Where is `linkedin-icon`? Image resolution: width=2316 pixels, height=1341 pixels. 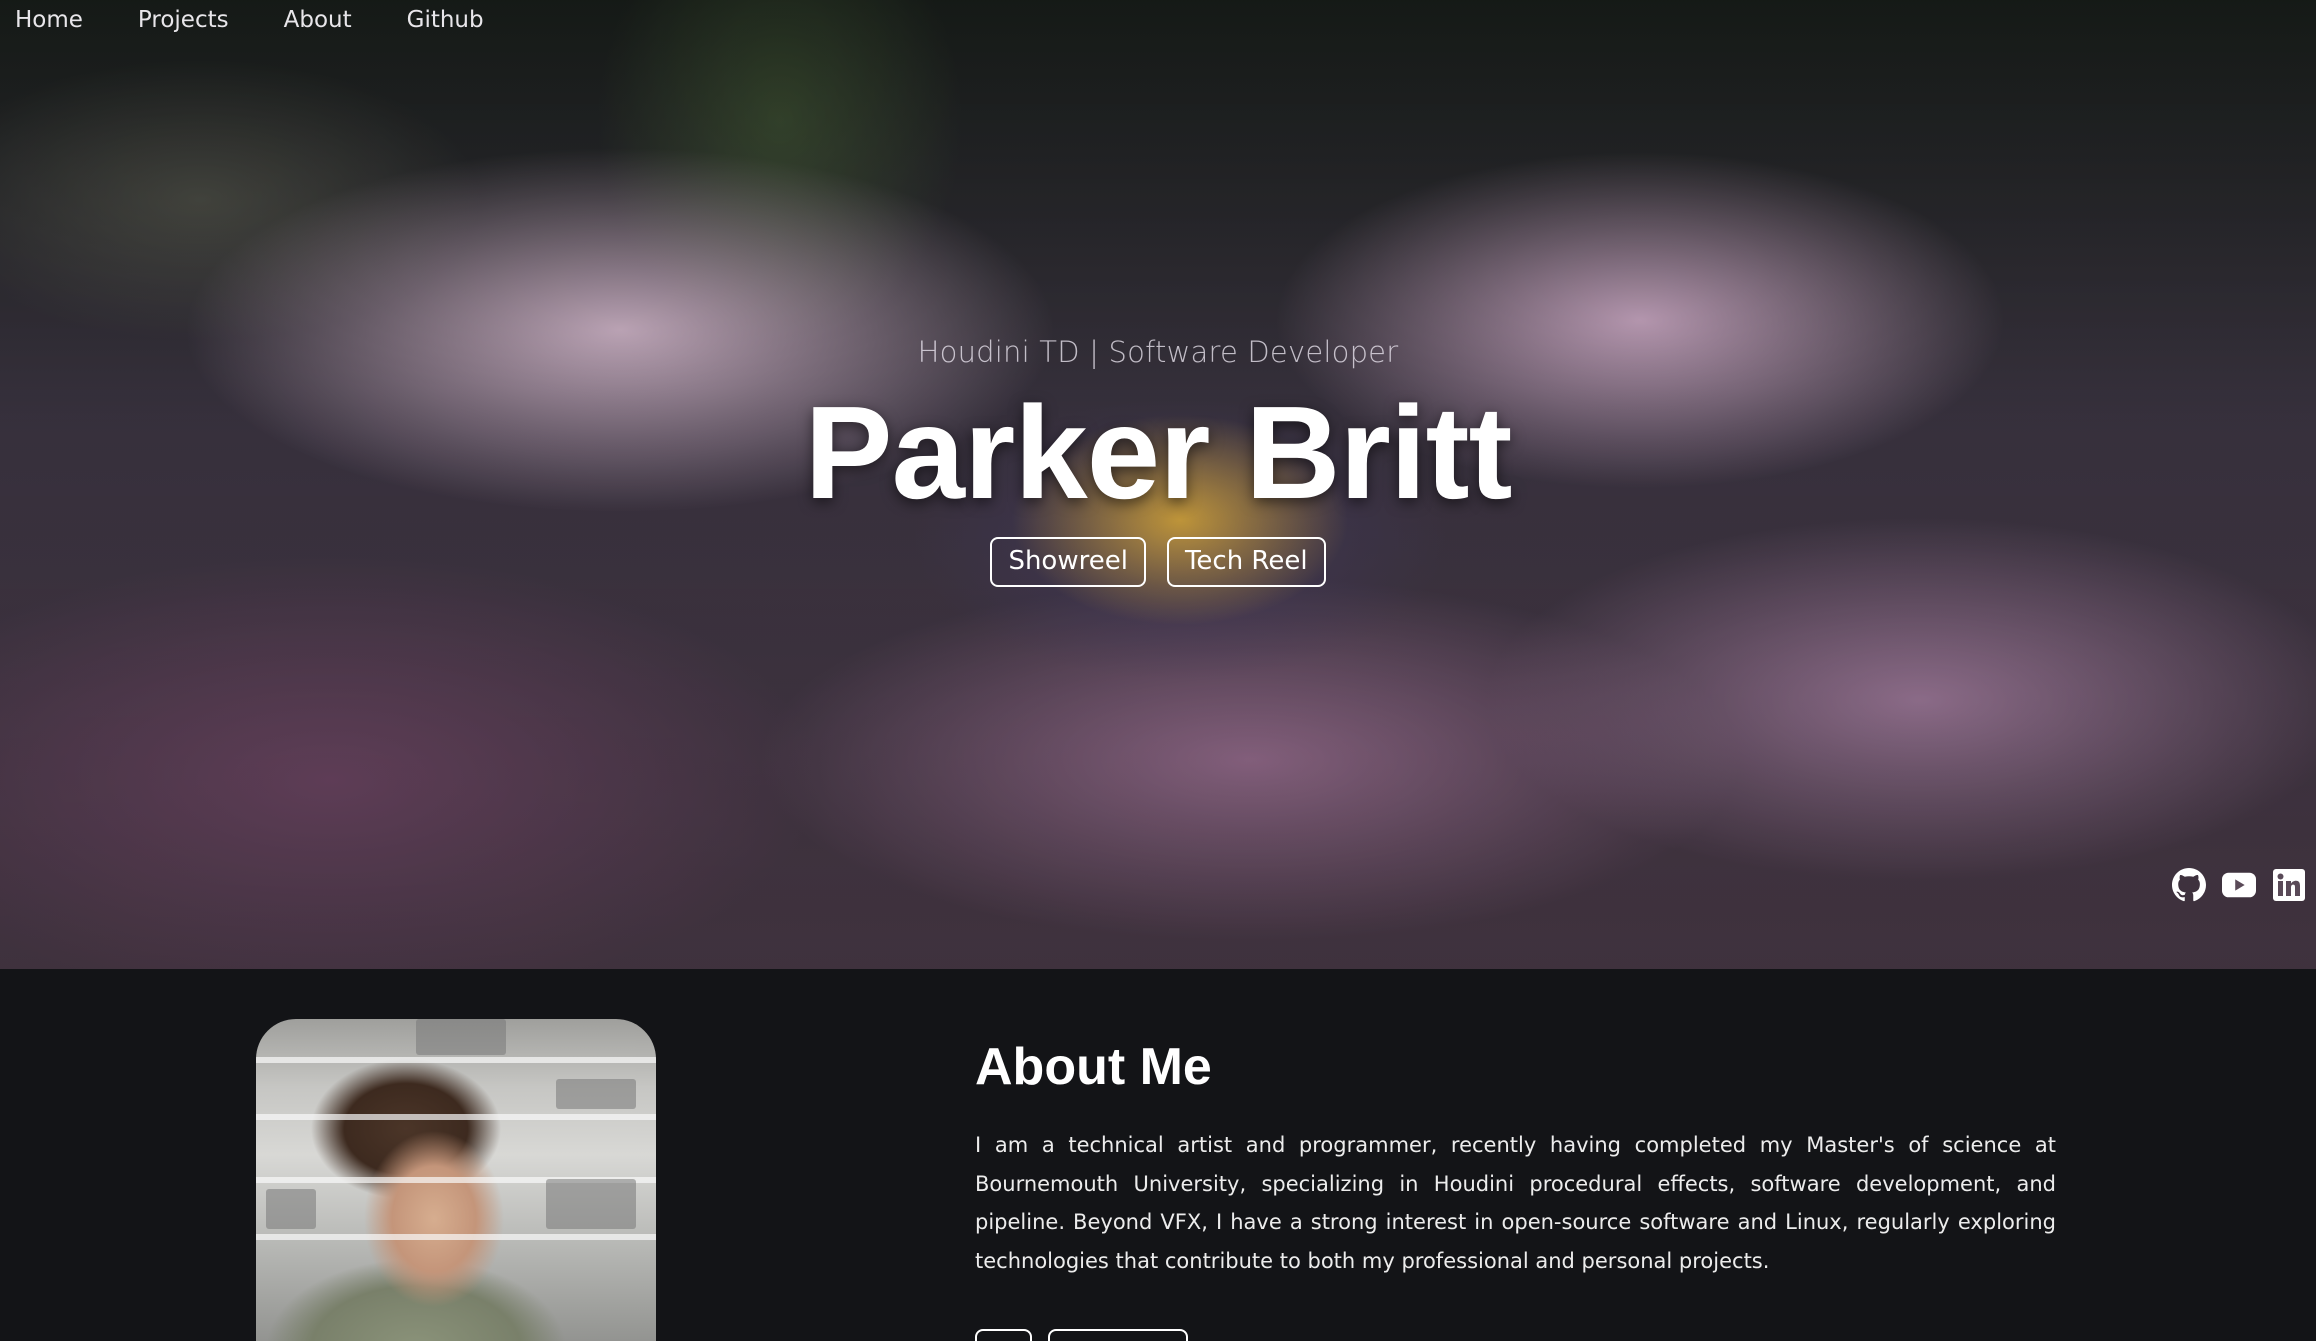
linkedin-icon is located at coordinates (2289, 885).